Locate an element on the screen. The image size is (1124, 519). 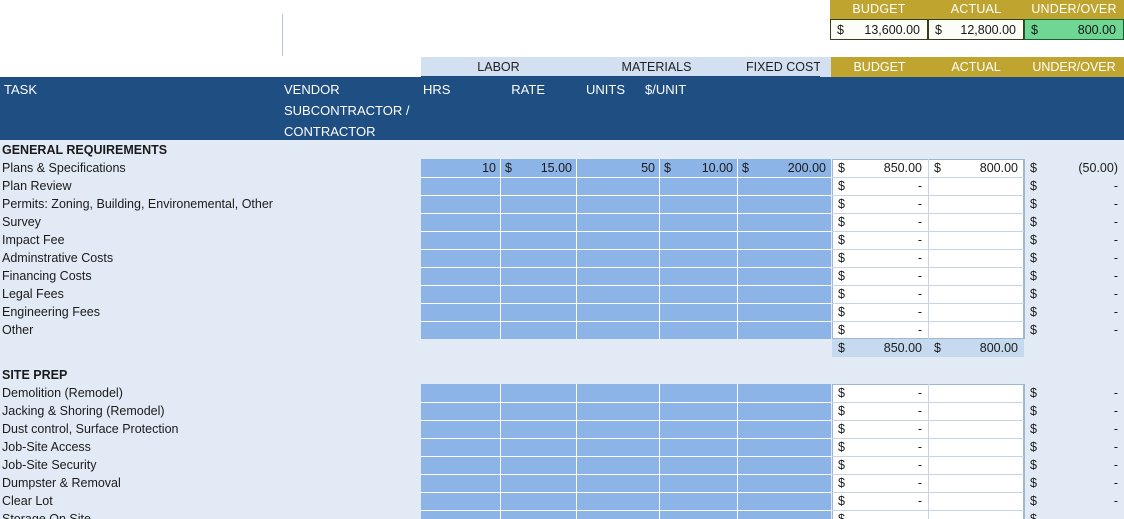
cell-budget: 850.00 is located at coordinates (877, 168).